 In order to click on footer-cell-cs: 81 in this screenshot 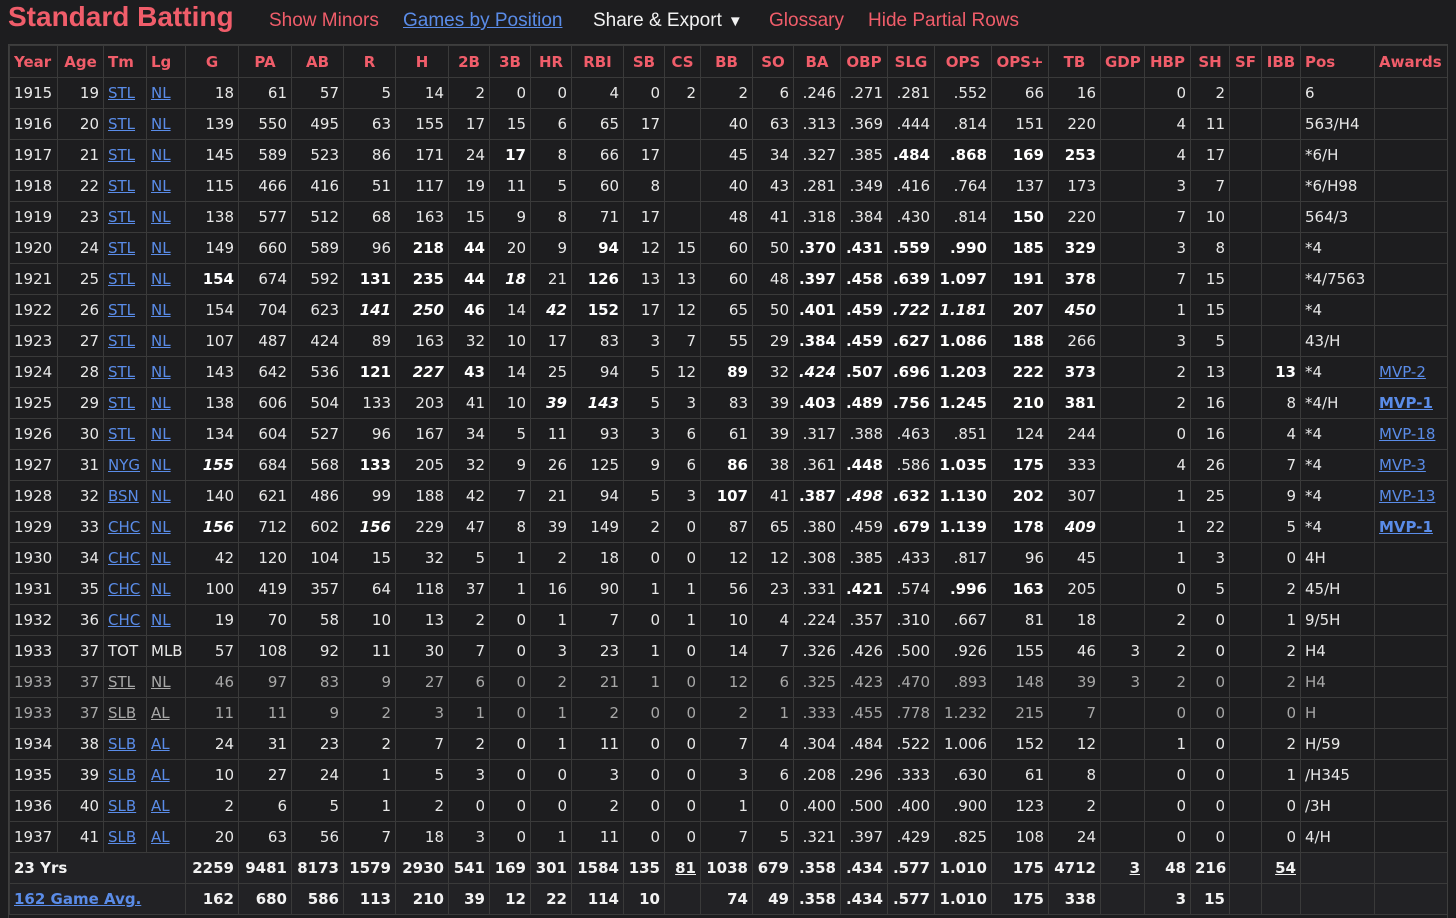, I will do `click(682, 868)`.